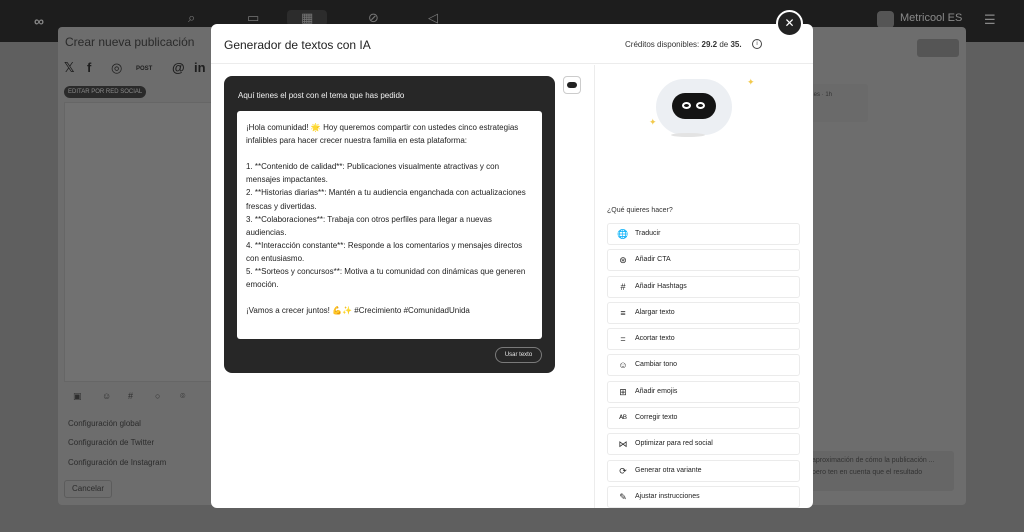  Describe the element at coordinates (885, 19) in the screenshot. I see `account-avatar` at that location.